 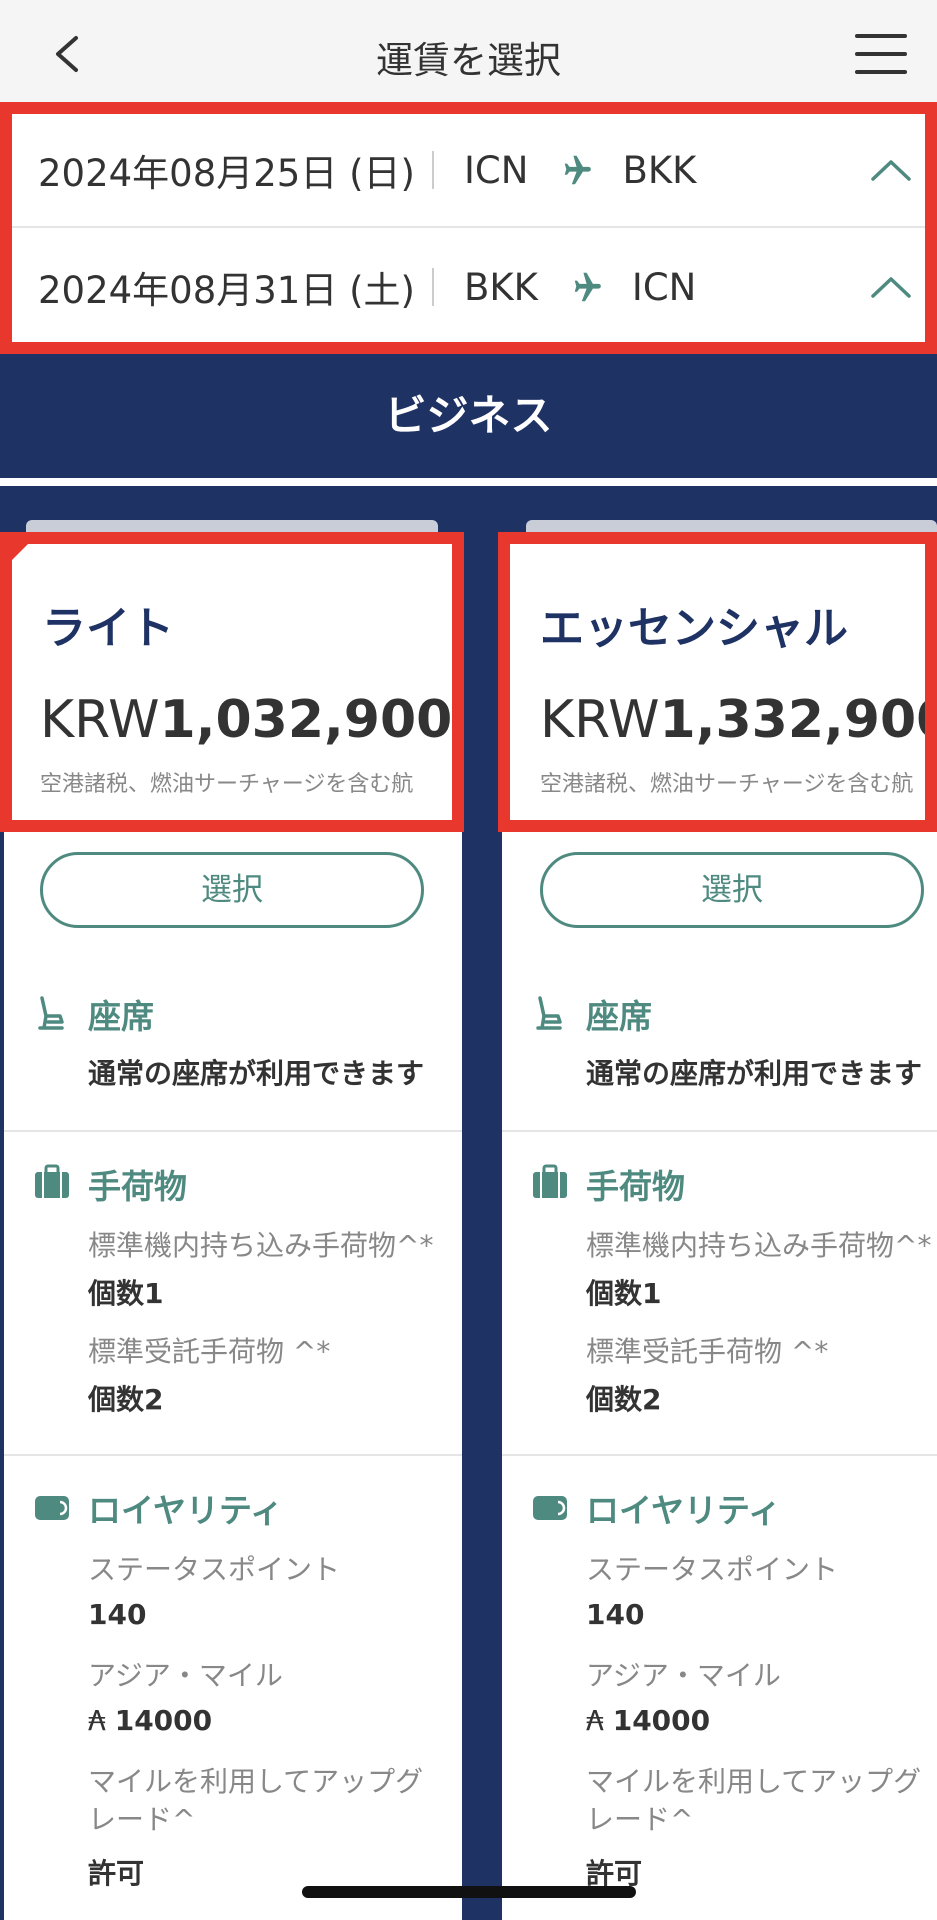 What do you see at coordinates (468, 60) in the screenshot?
I see `page-title: 運賃を選択` at bounding box center [468, 60].